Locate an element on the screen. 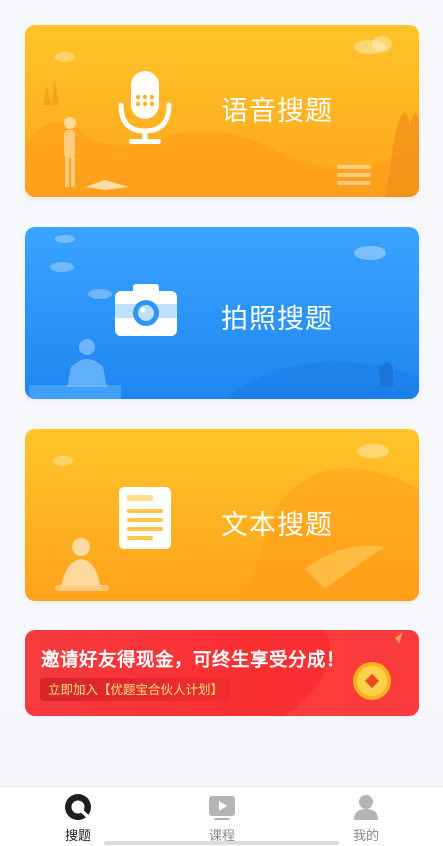 The image size is (443, 846). camera-icon is located at coordinates (146, 310).